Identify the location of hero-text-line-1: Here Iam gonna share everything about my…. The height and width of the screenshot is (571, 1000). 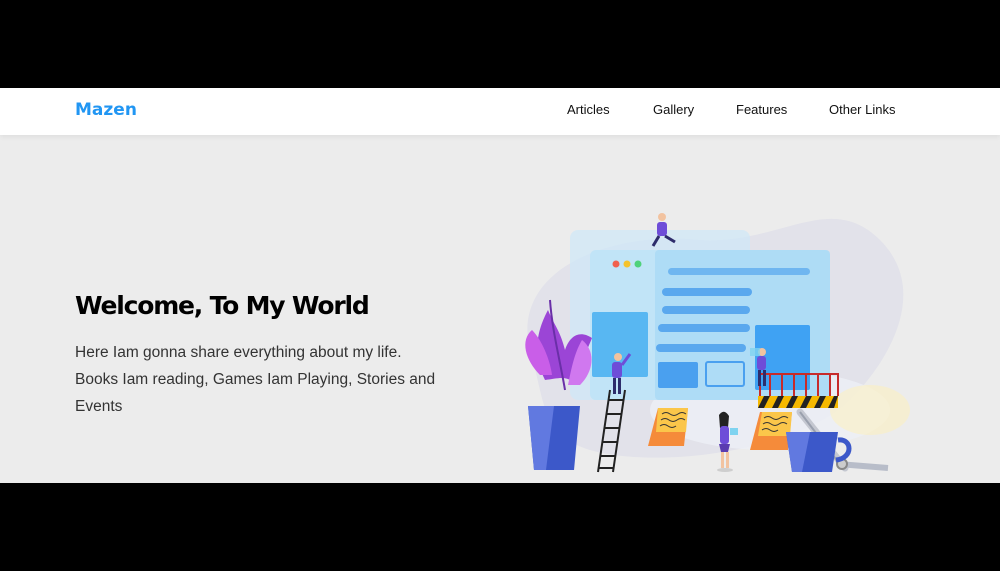
(238, 352).